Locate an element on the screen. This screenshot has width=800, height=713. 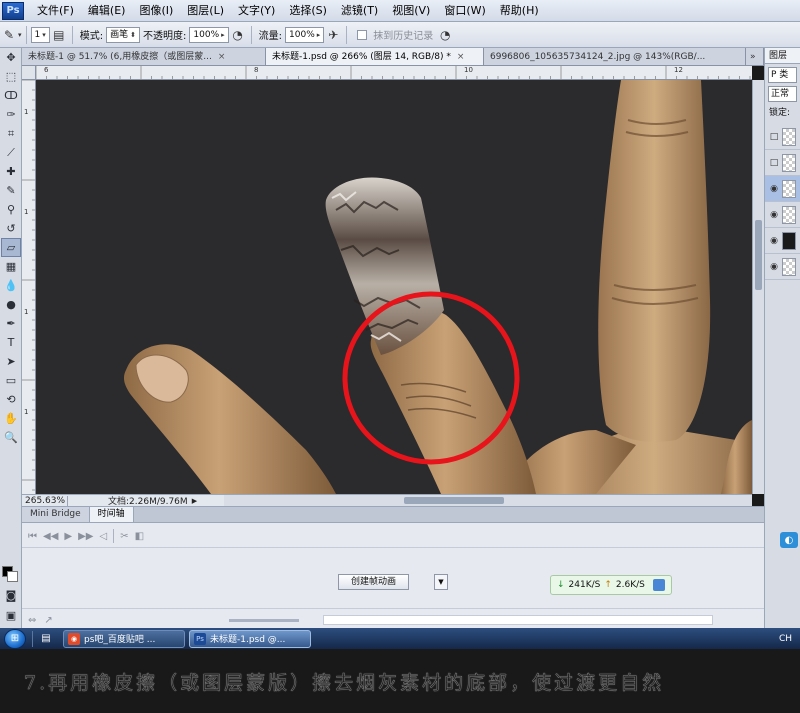
scissors-icon: ✂ is located at coordinates (124, 536).